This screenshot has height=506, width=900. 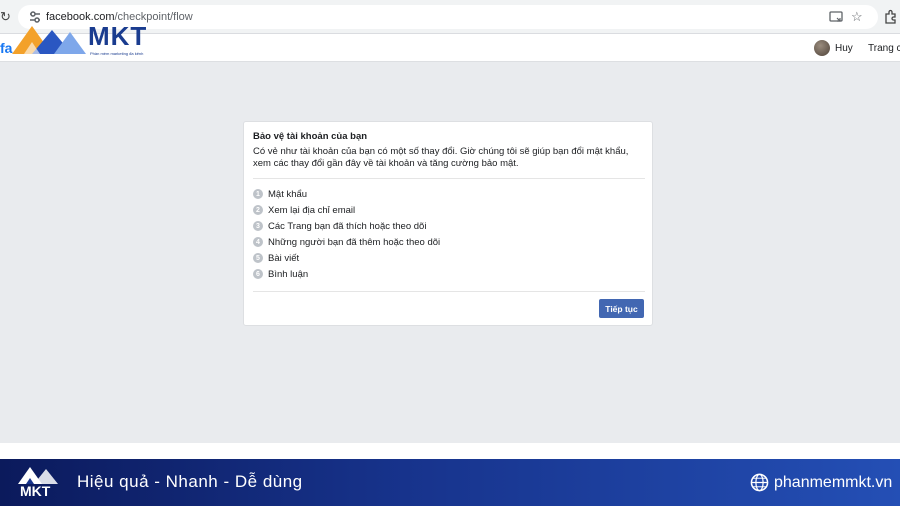 What do you see at coordinates (354, 242) in the screenshot?
I see `step-label: Những người bạn đã thêm hoặc theo dõi` at bounding box center [354, 242].